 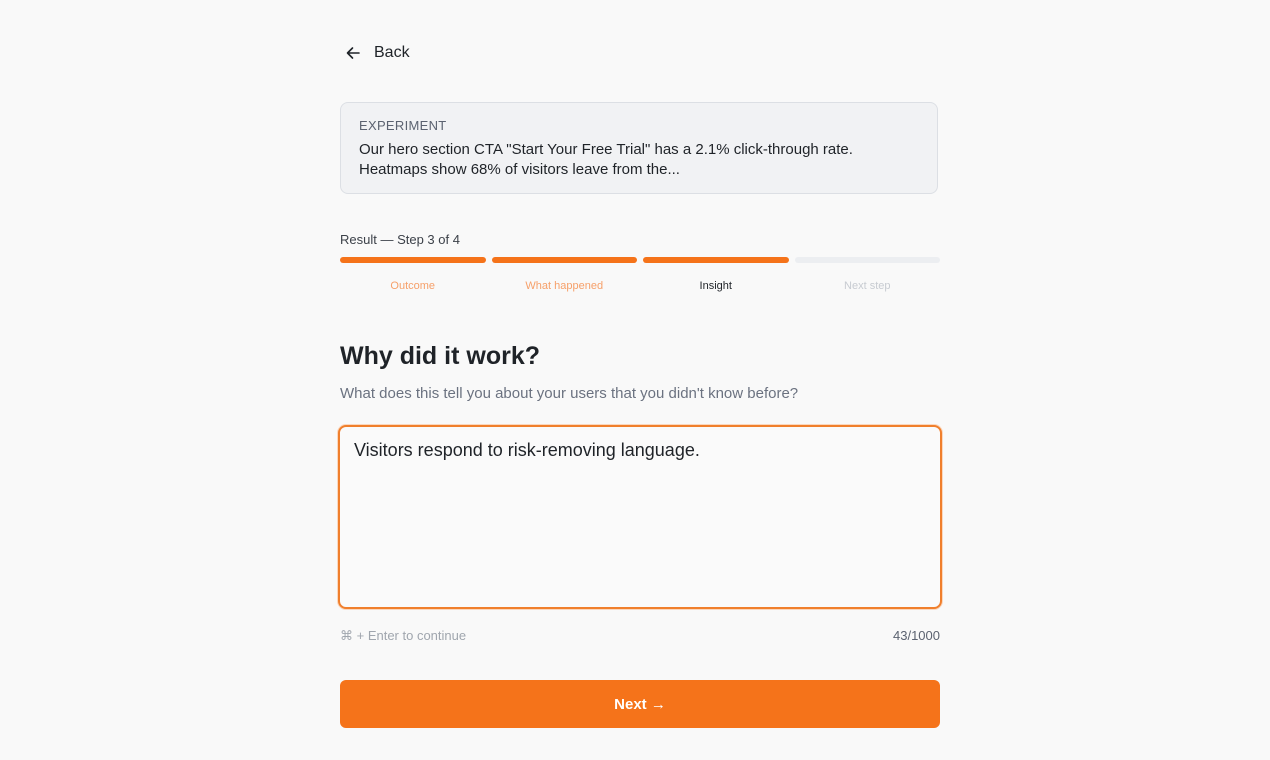 What do you see at coordinates (403, 125) in the screenshot?
I see `experiment-label: EXPERIMENT` at bounding box center [403, 125].